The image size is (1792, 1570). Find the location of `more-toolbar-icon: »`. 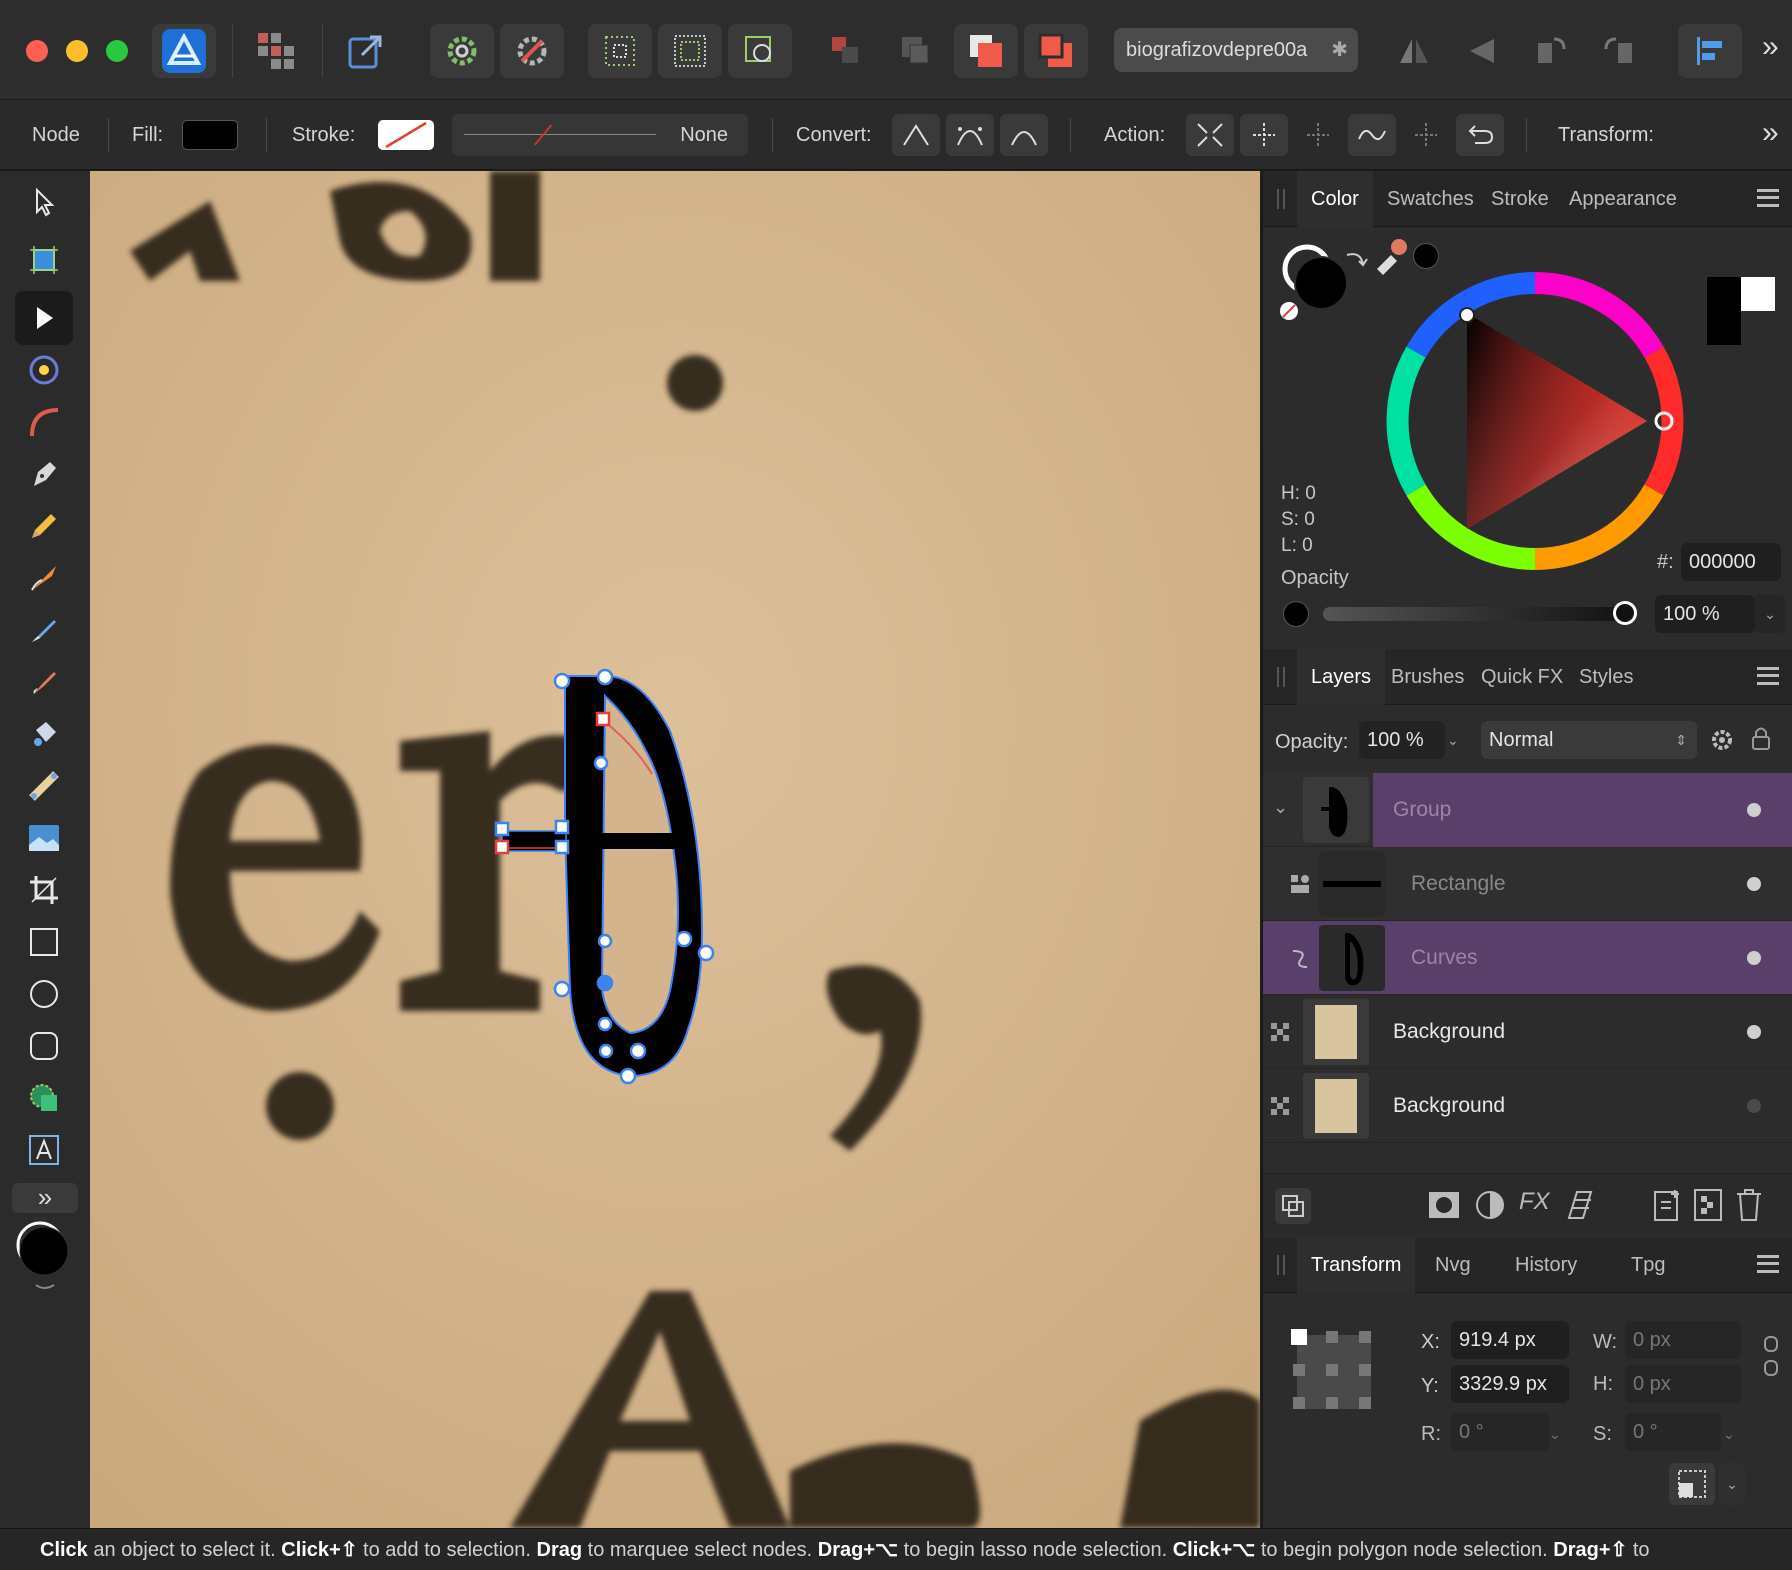

more-toolbar-icon: » is located at coordinates (1770, 47).